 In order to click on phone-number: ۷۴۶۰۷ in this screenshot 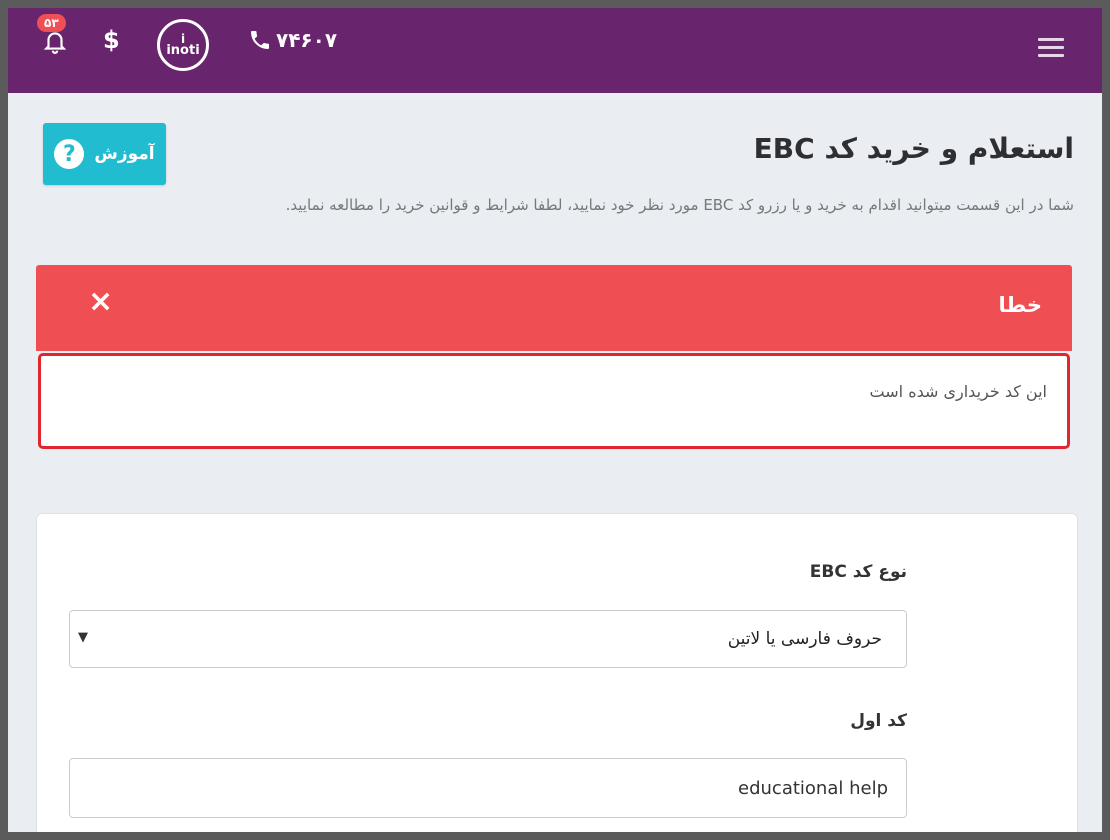, I will do `click(307, 40)`.